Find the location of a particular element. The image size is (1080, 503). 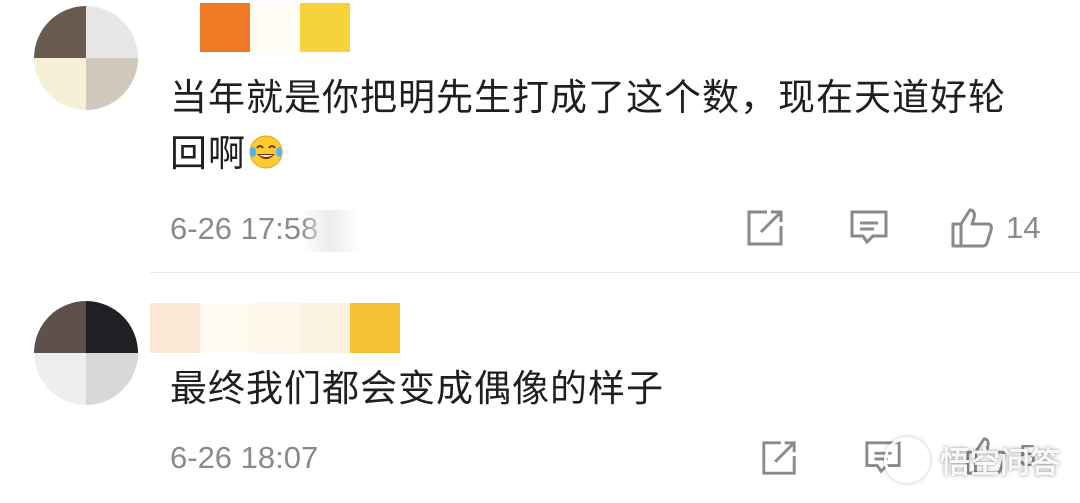

reply-button is located at coordinates (869, 228).